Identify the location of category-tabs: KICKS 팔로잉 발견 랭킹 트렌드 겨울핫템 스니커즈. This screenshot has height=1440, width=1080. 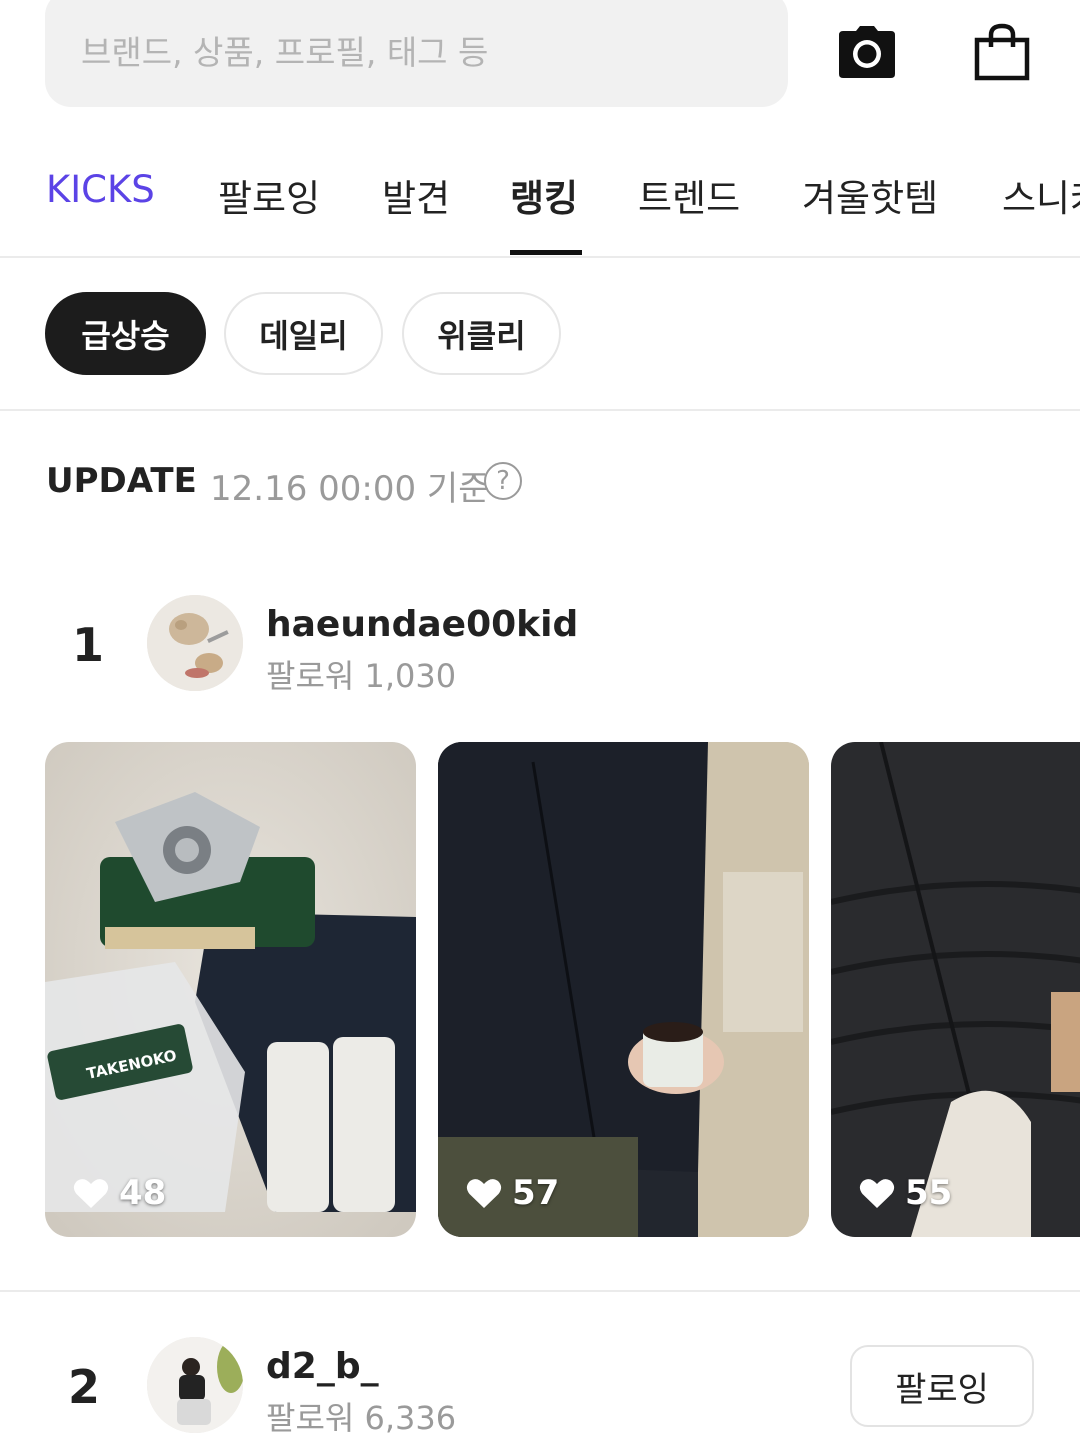
(540, 204).